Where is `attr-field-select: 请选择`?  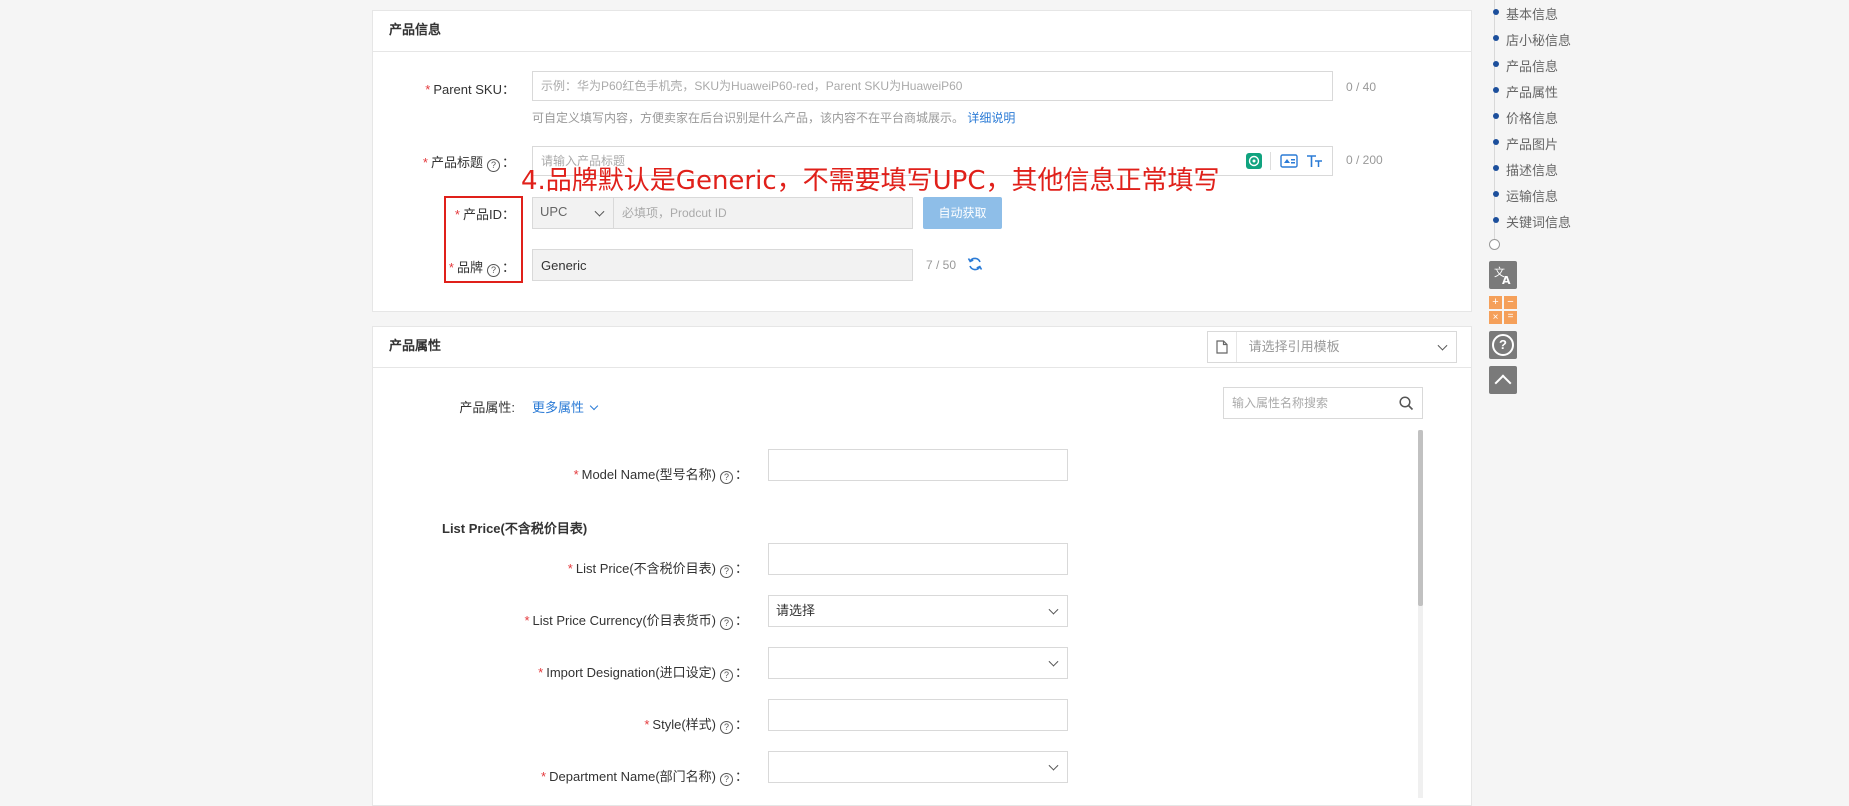
attr-field-select: 请选择 is located at coordinates (918, 611).